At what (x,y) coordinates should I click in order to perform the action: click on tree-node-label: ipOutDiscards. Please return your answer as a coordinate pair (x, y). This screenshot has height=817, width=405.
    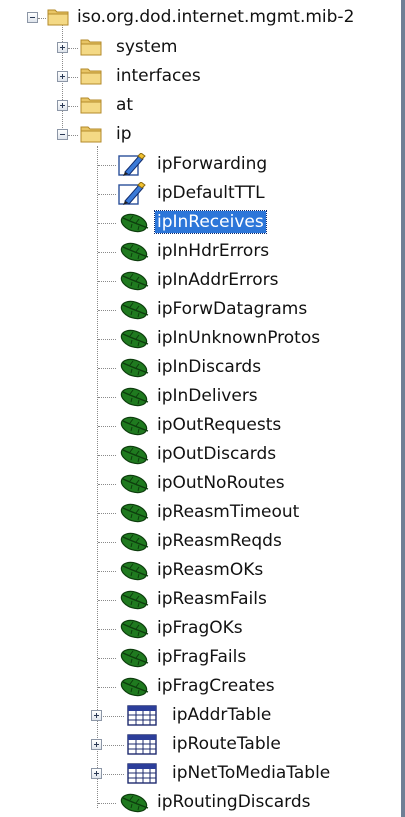
    Looking at the image, I should click on (216, 454).